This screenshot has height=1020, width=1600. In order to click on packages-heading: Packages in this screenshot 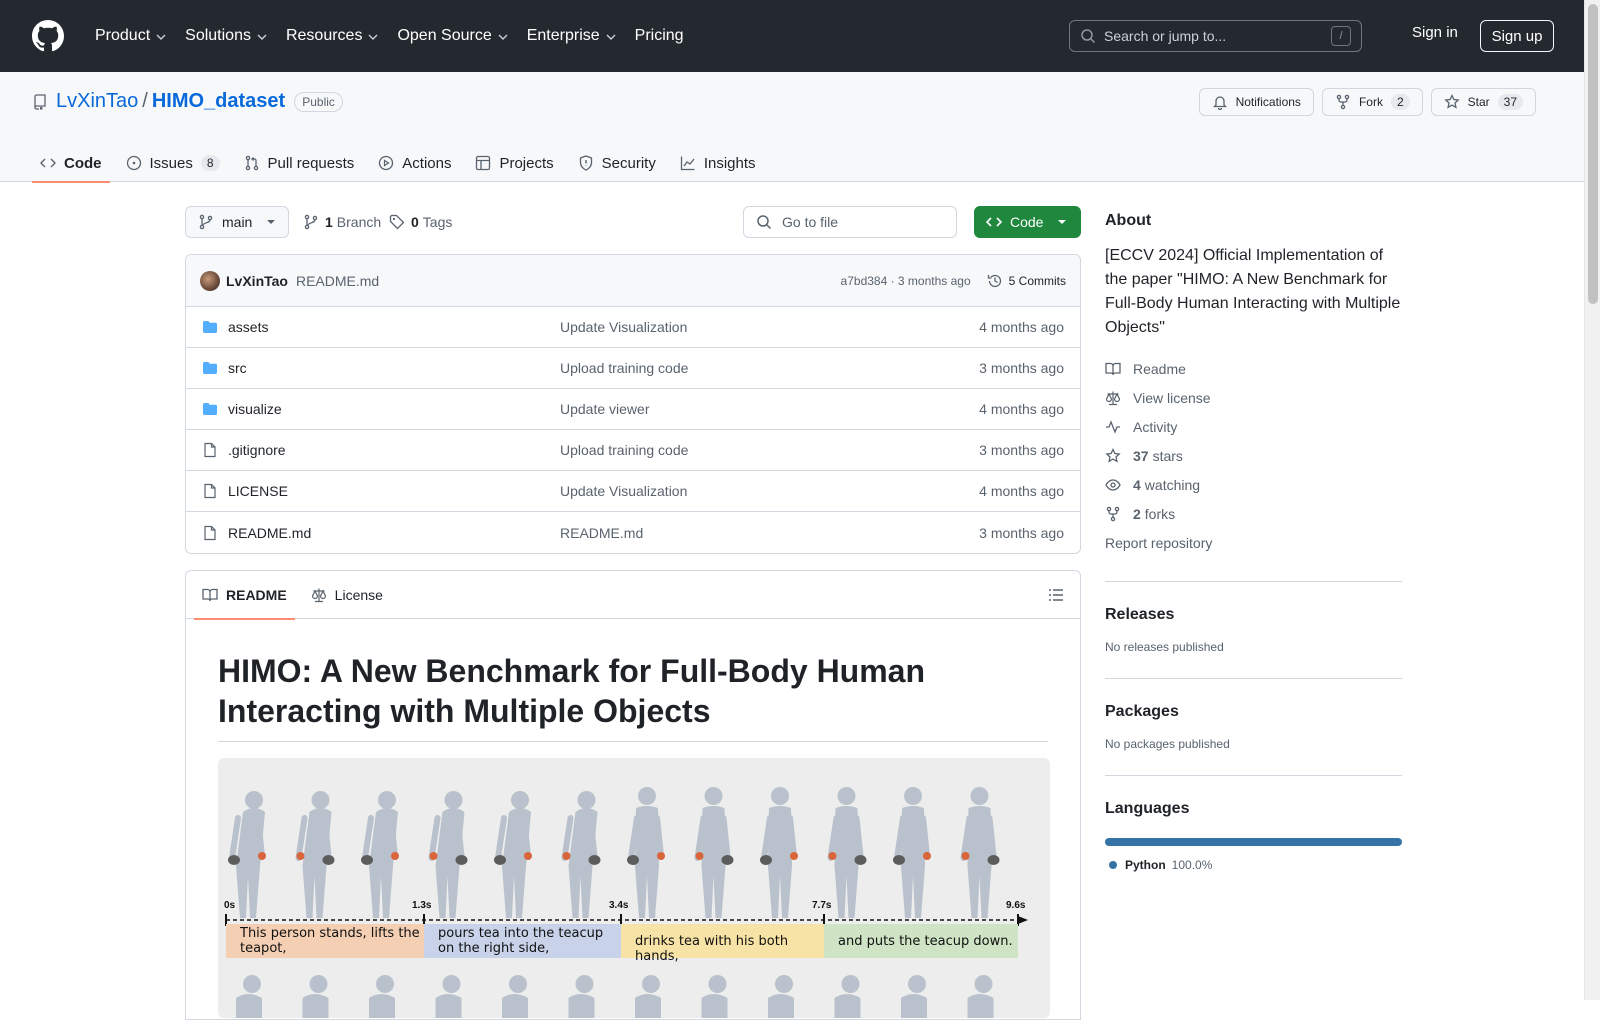, I will do `click(1253, 712)`.